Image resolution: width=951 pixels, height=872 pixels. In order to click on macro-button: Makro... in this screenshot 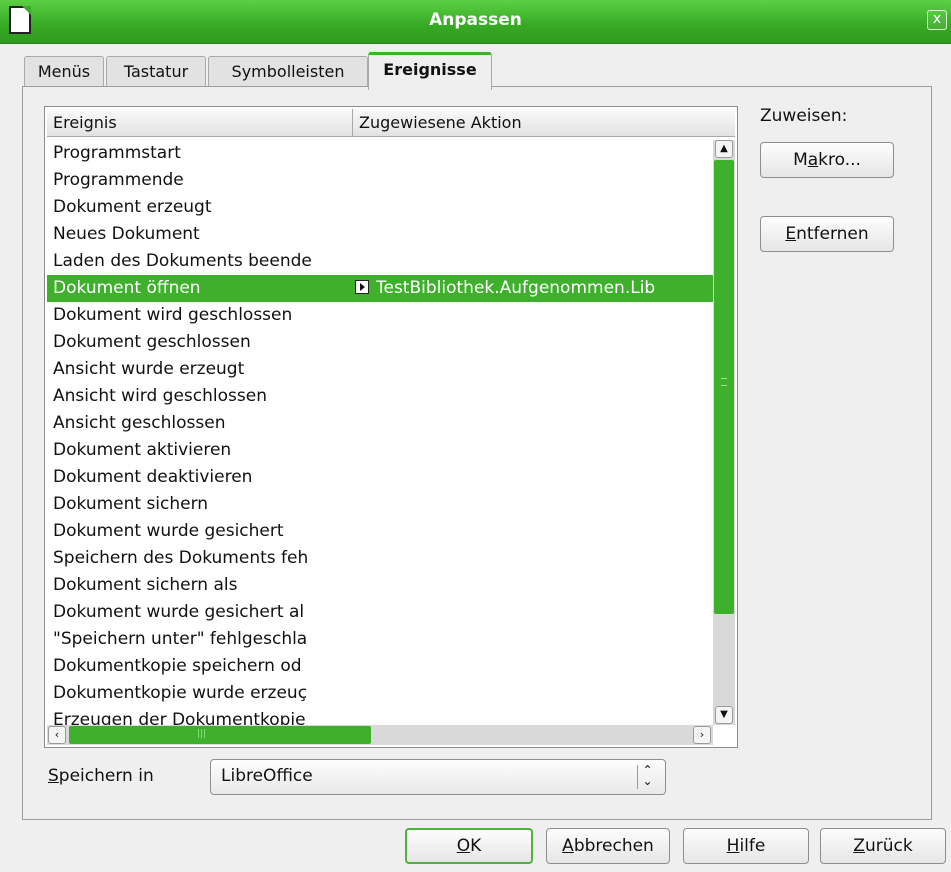, I will do `click(827, 160)`.